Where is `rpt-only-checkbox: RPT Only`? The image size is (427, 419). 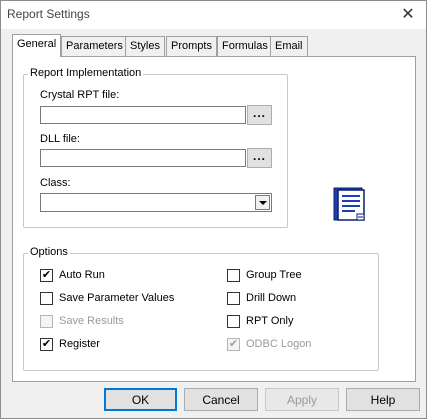
rpt-only-checkbox: RPT Only is located at coordinates (260, 321).